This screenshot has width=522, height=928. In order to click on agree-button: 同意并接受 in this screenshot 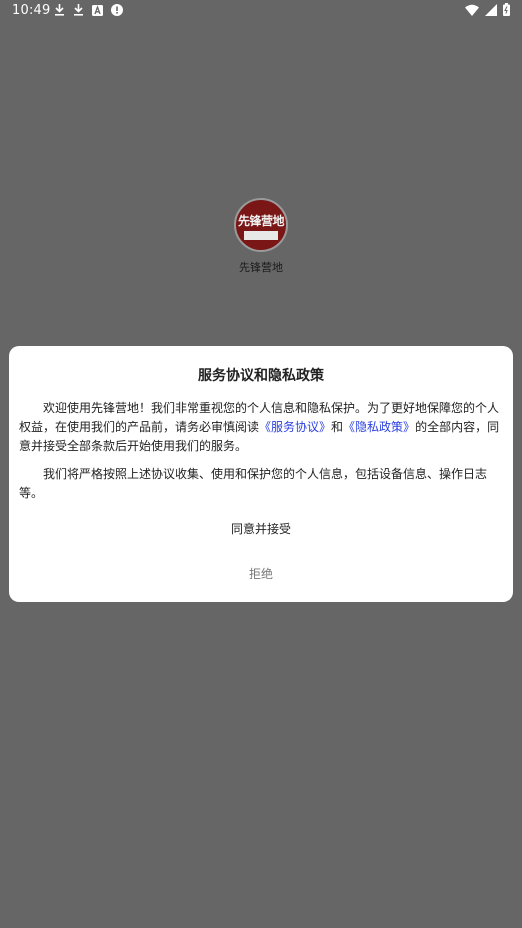, I will do `click(261, 528)`.